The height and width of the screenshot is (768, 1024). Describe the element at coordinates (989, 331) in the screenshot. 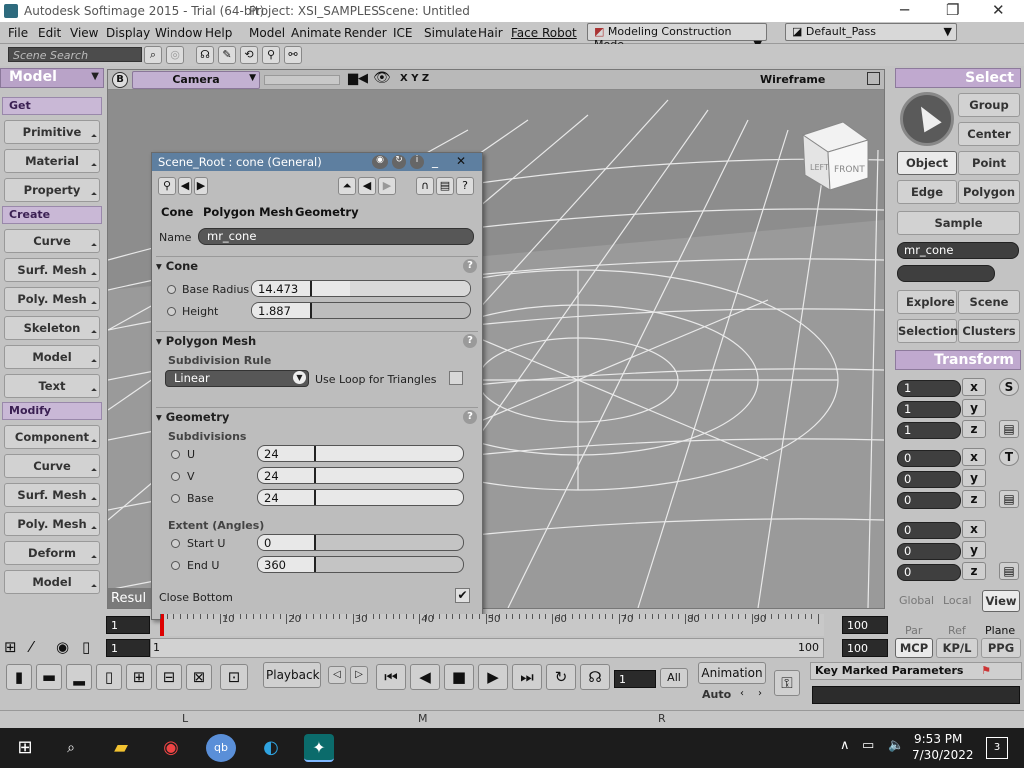

I see `clusters-button: Clusters` at that location.